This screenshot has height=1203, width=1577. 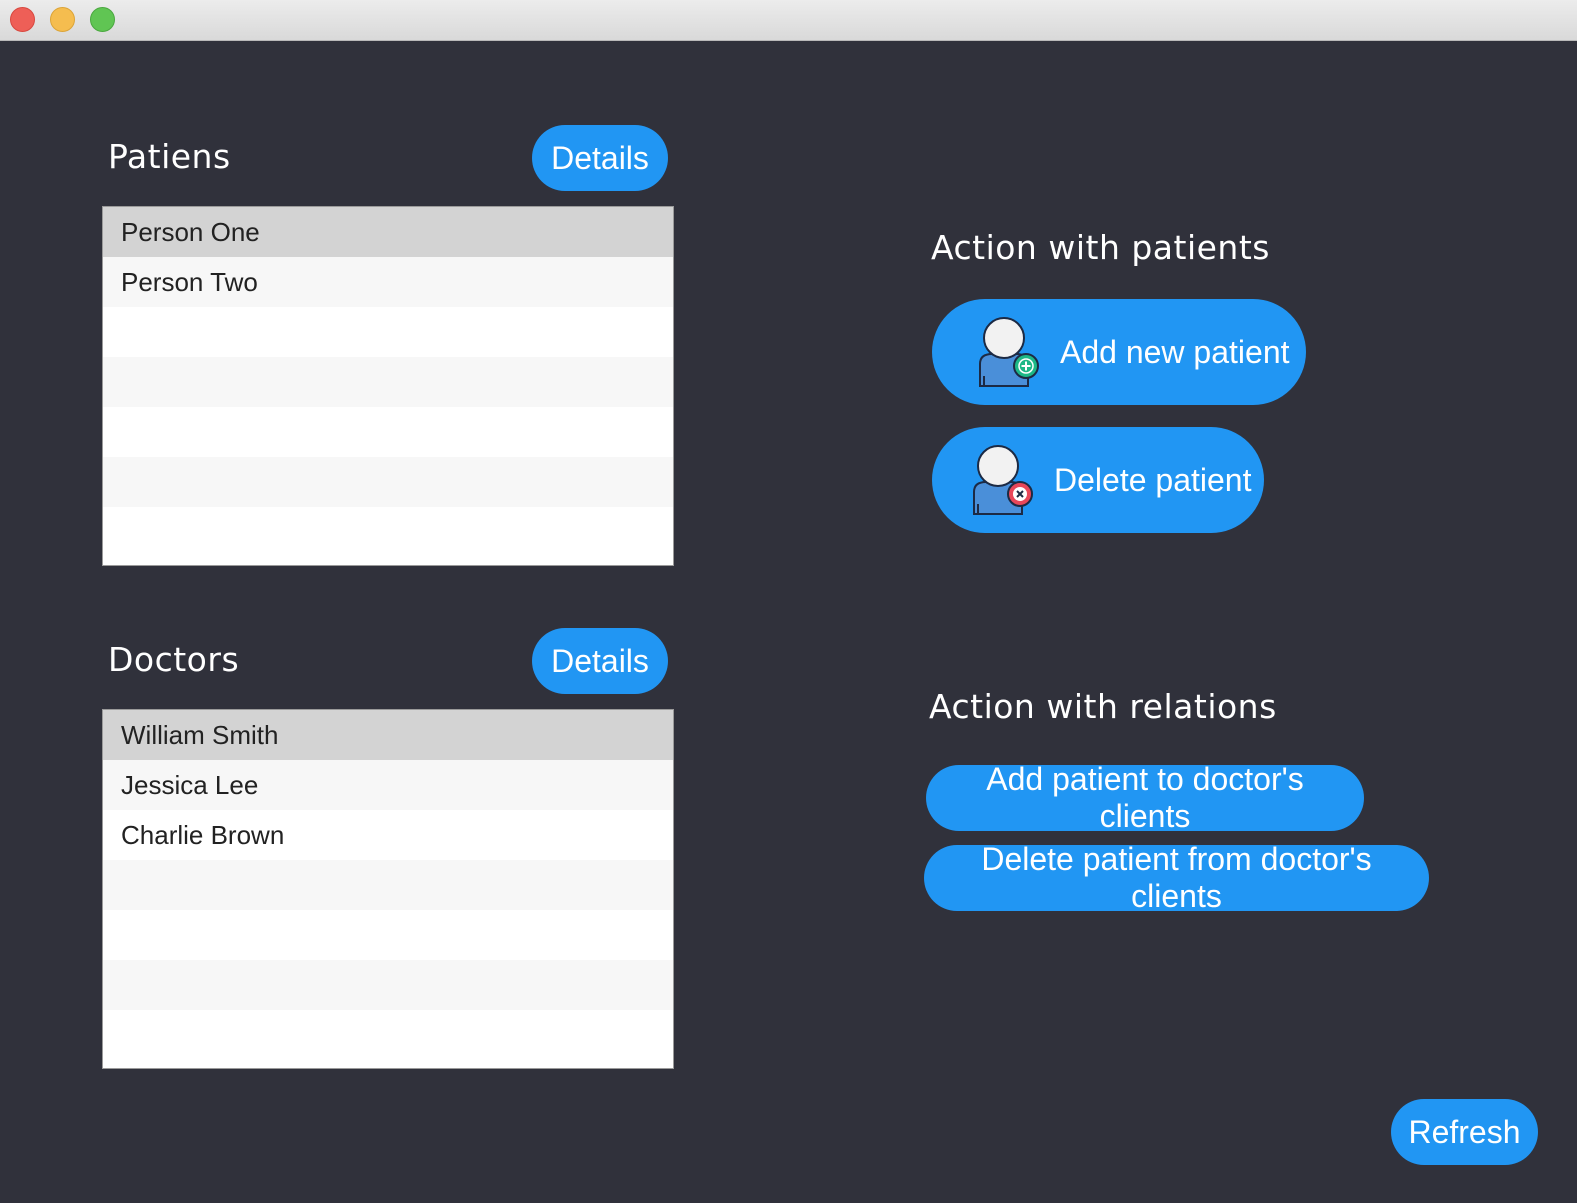 What do you see at coordinates (169, 156) in the screenshot?
I see `patients-heading: Patiens` at bounding box center [169, 156].